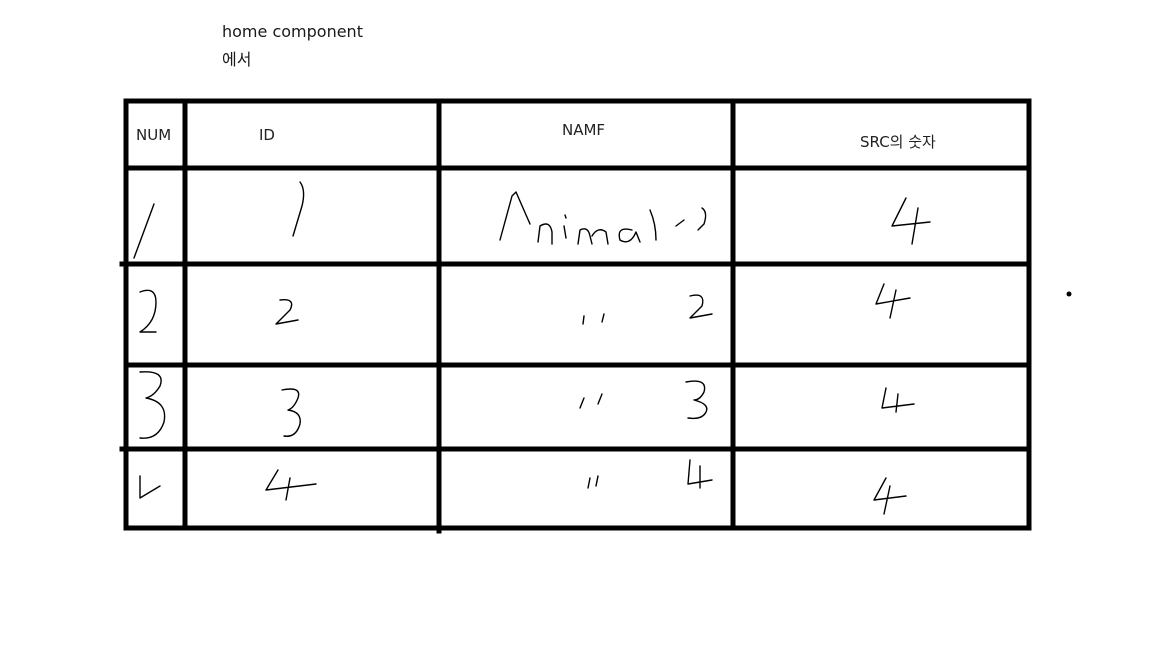 Image resolution: width=1152 pixels, height=648 pixels. What do you see at coordinates (593, 319) in the screenshot?
I see `row2-ditto-handwriting` at bounding box center [593, 319].